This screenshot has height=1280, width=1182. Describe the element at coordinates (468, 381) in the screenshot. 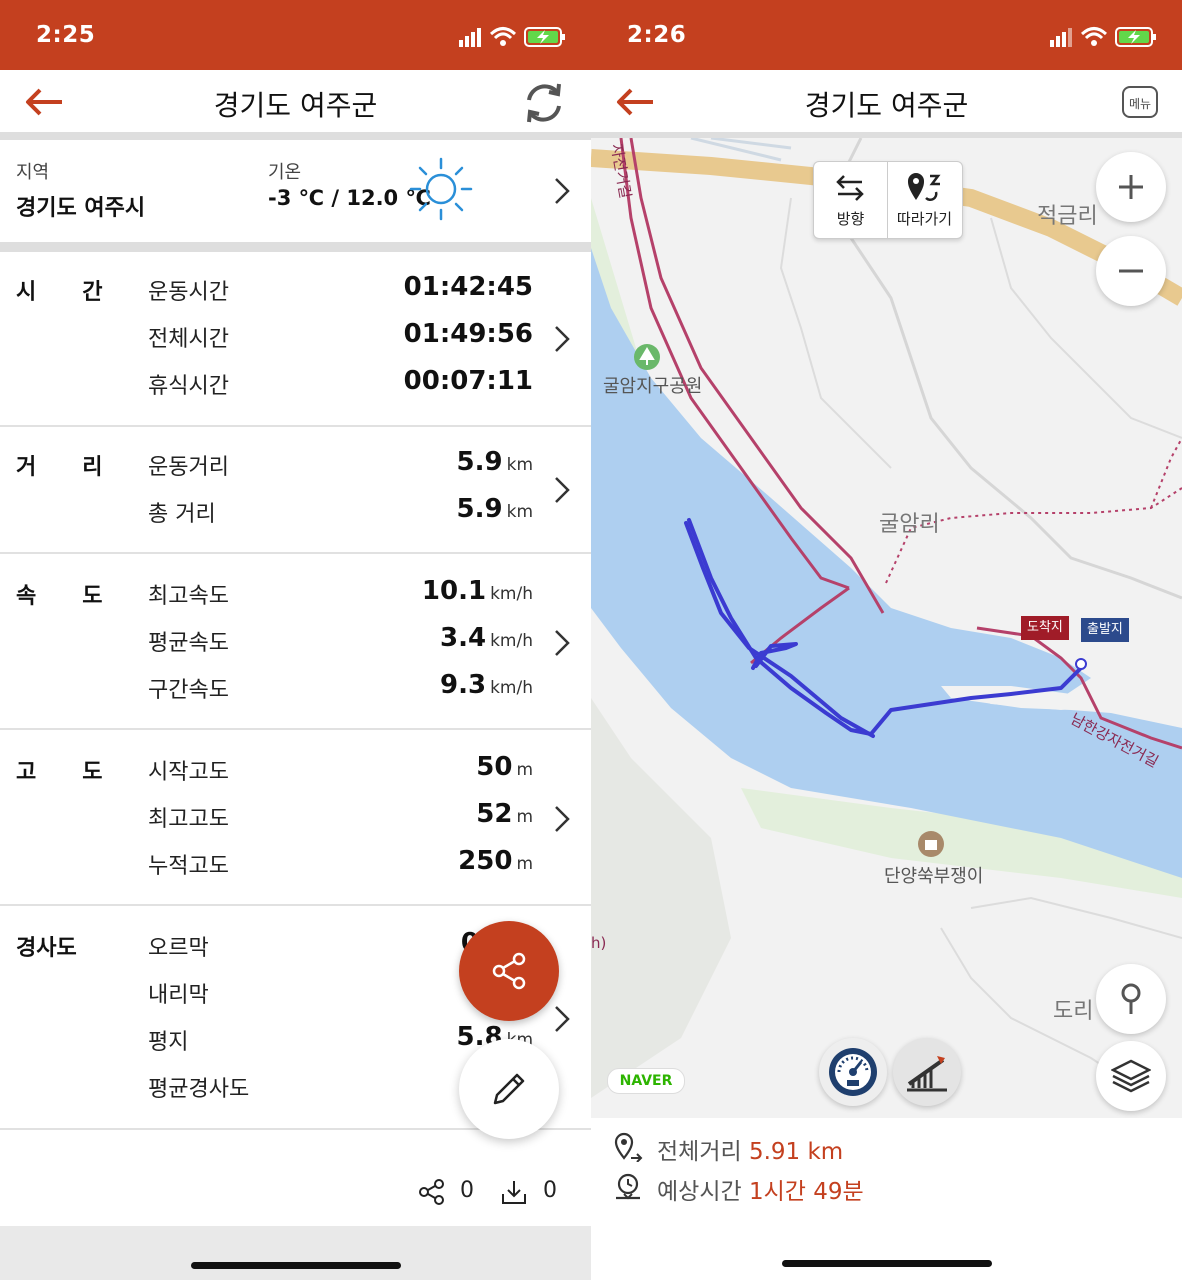

I see `row-value: 00:07:11` at that location.